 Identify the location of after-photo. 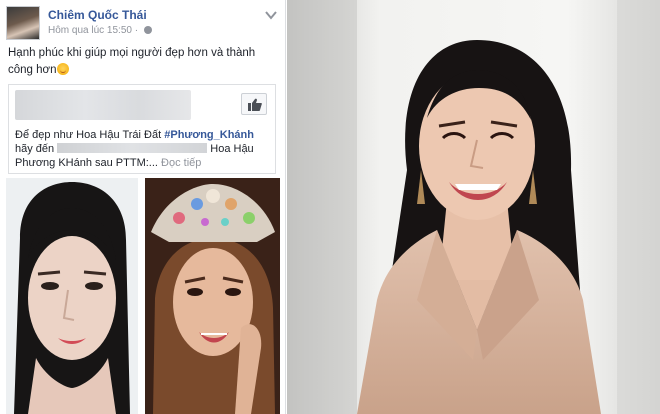
(212, 296).